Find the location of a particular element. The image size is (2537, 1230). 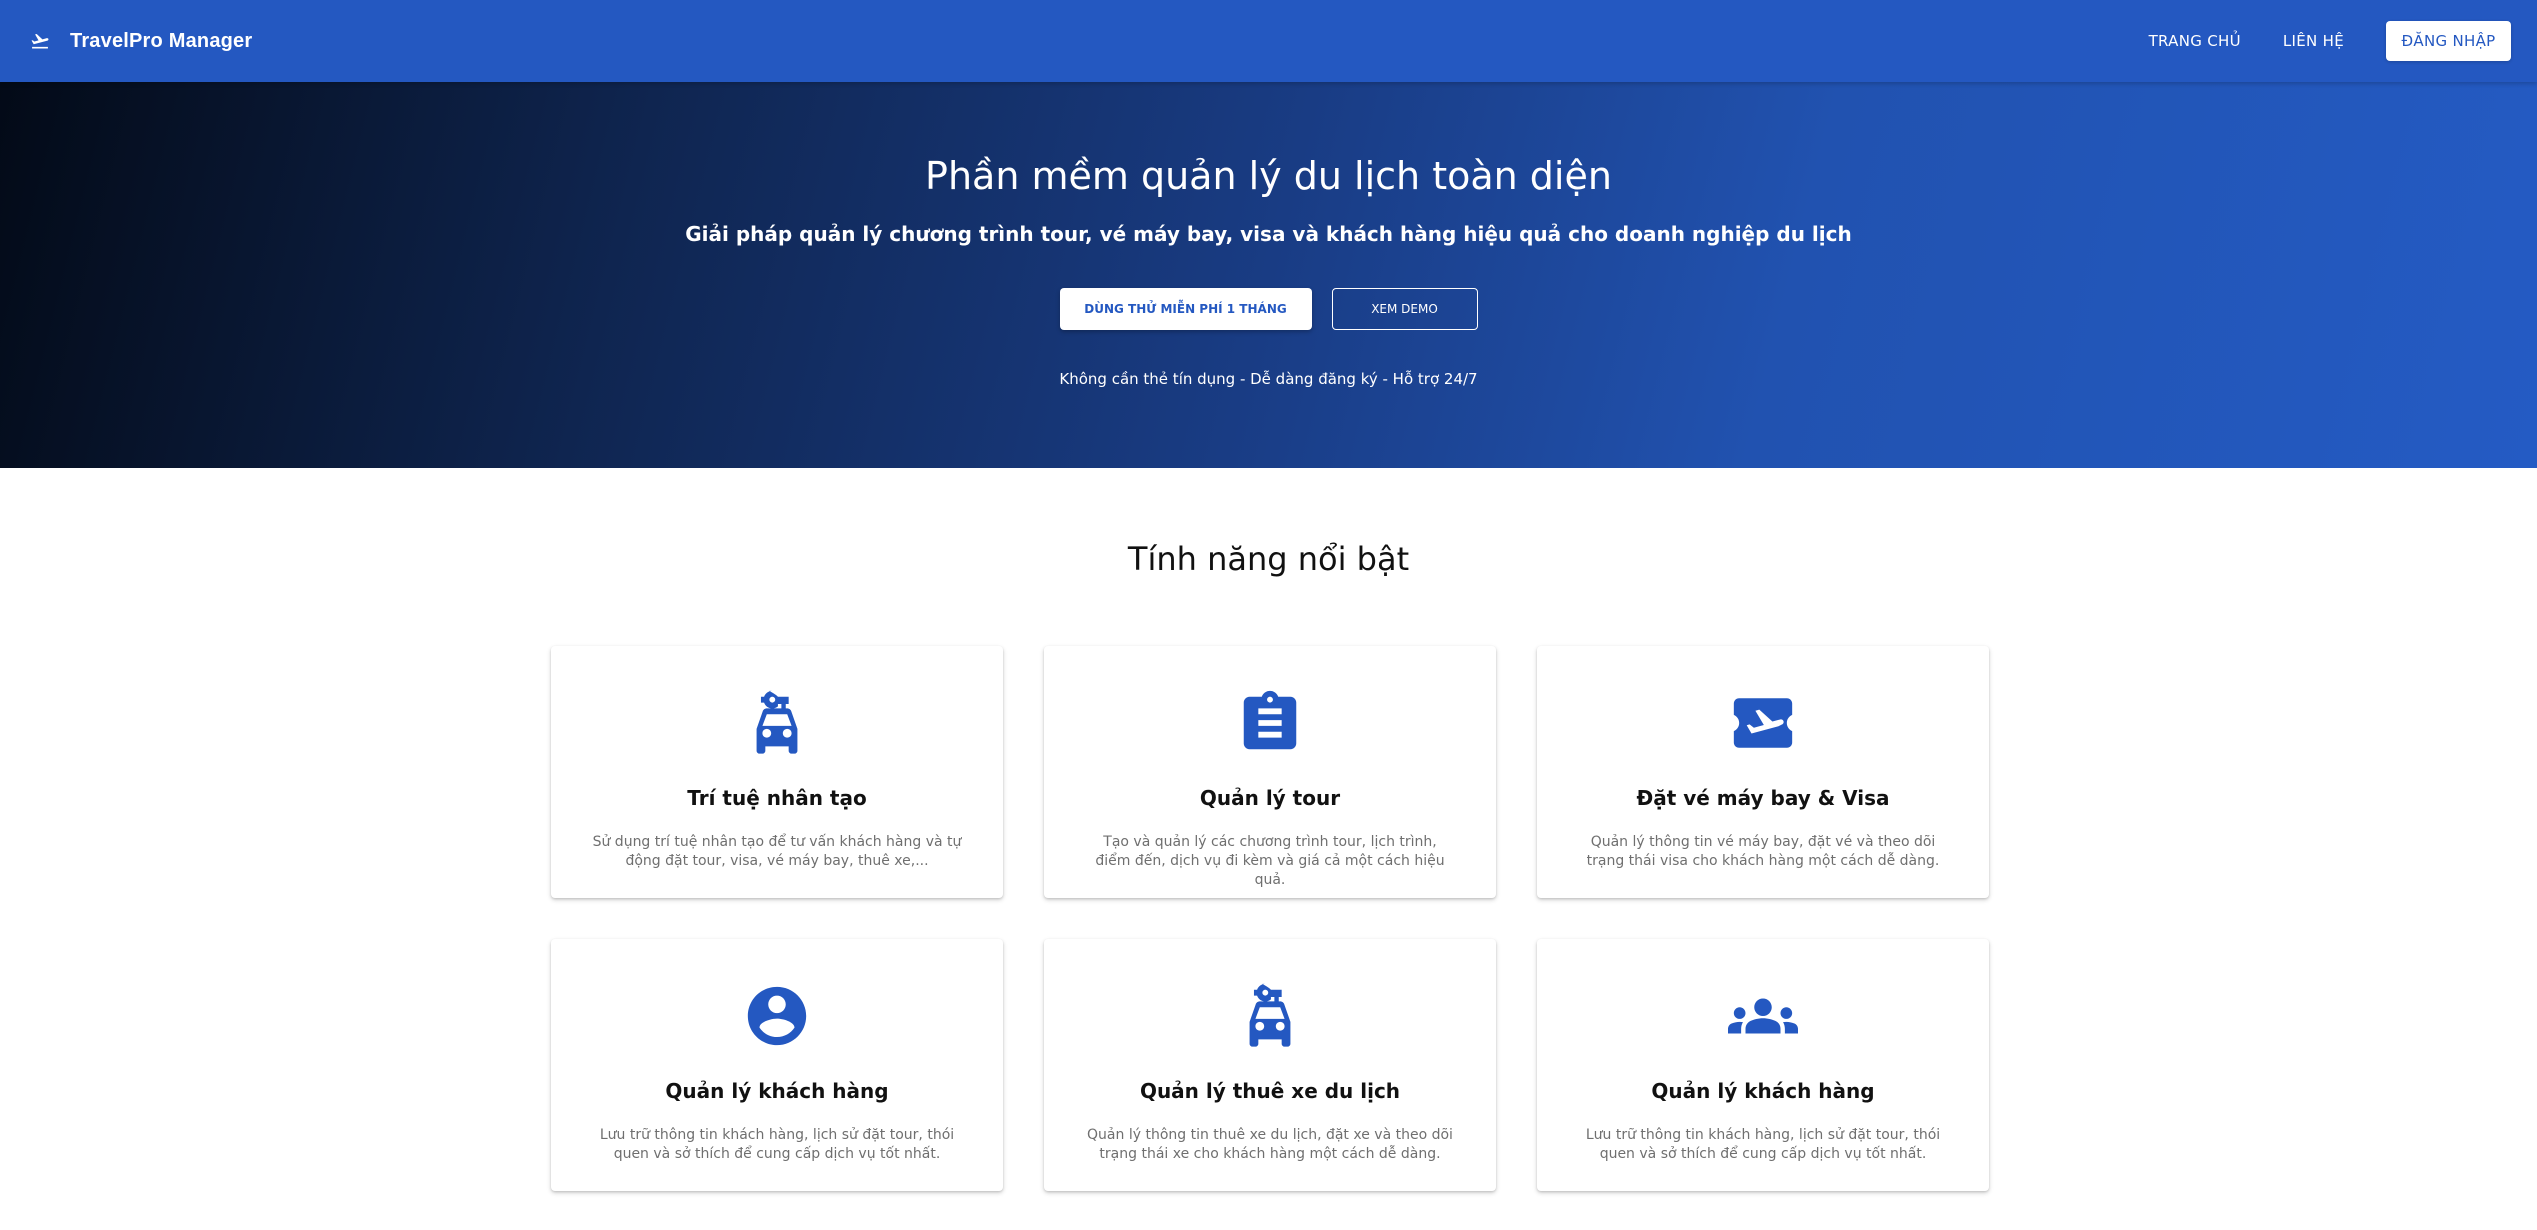

brand-name: TravelPro Manager is located at coordinates (161, 40).